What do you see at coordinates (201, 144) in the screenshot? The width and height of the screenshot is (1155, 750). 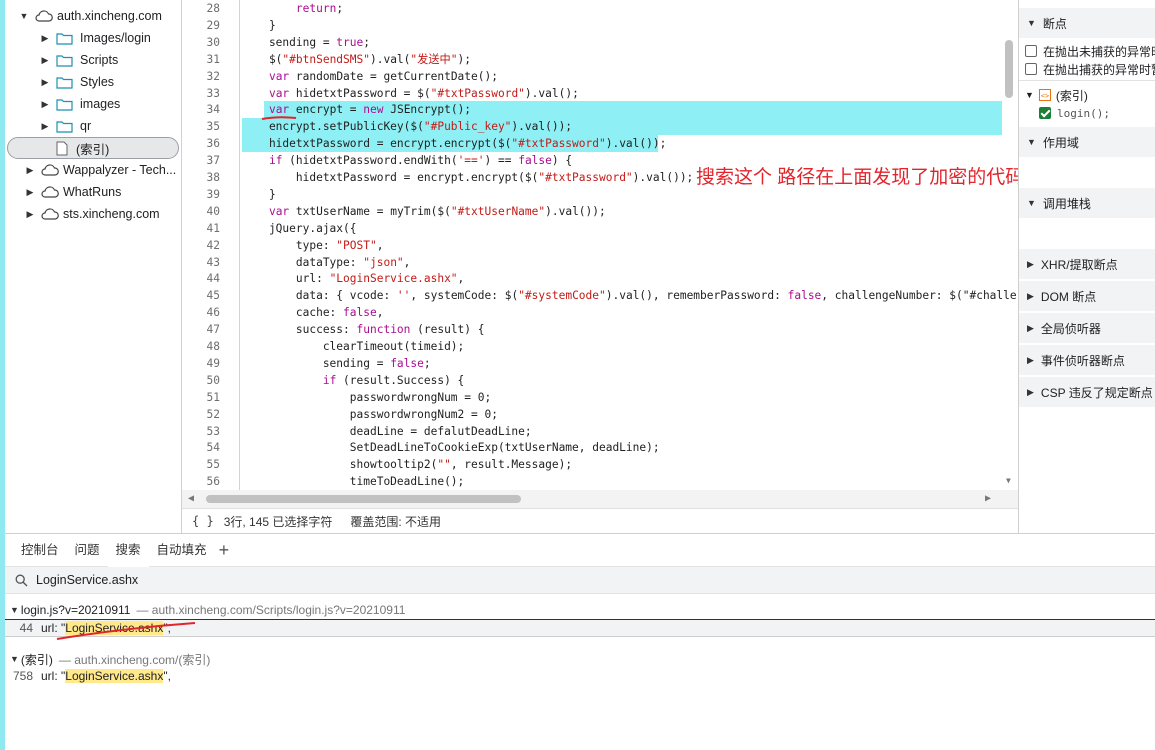 I see `line-number: 36` at bounding box center [201, 144].